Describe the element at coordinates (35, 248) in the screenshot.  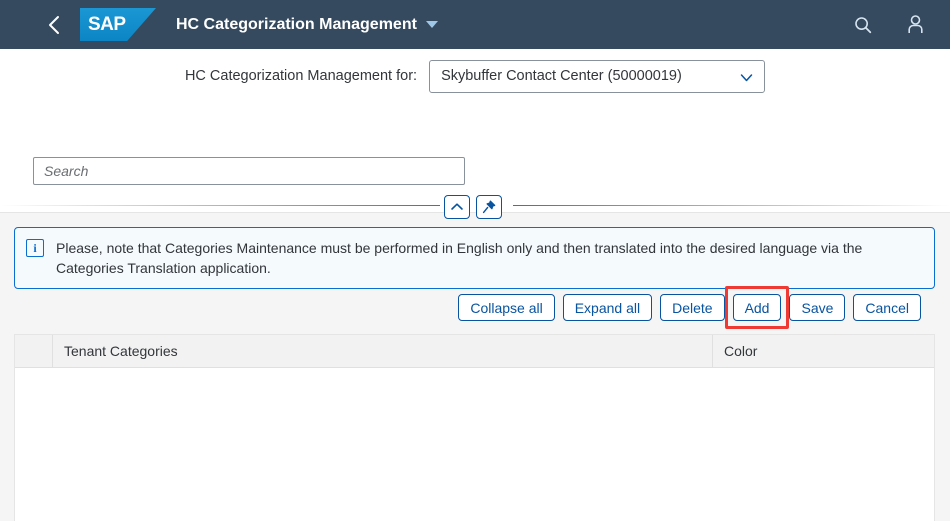
I see `information-icon: i` at that location.